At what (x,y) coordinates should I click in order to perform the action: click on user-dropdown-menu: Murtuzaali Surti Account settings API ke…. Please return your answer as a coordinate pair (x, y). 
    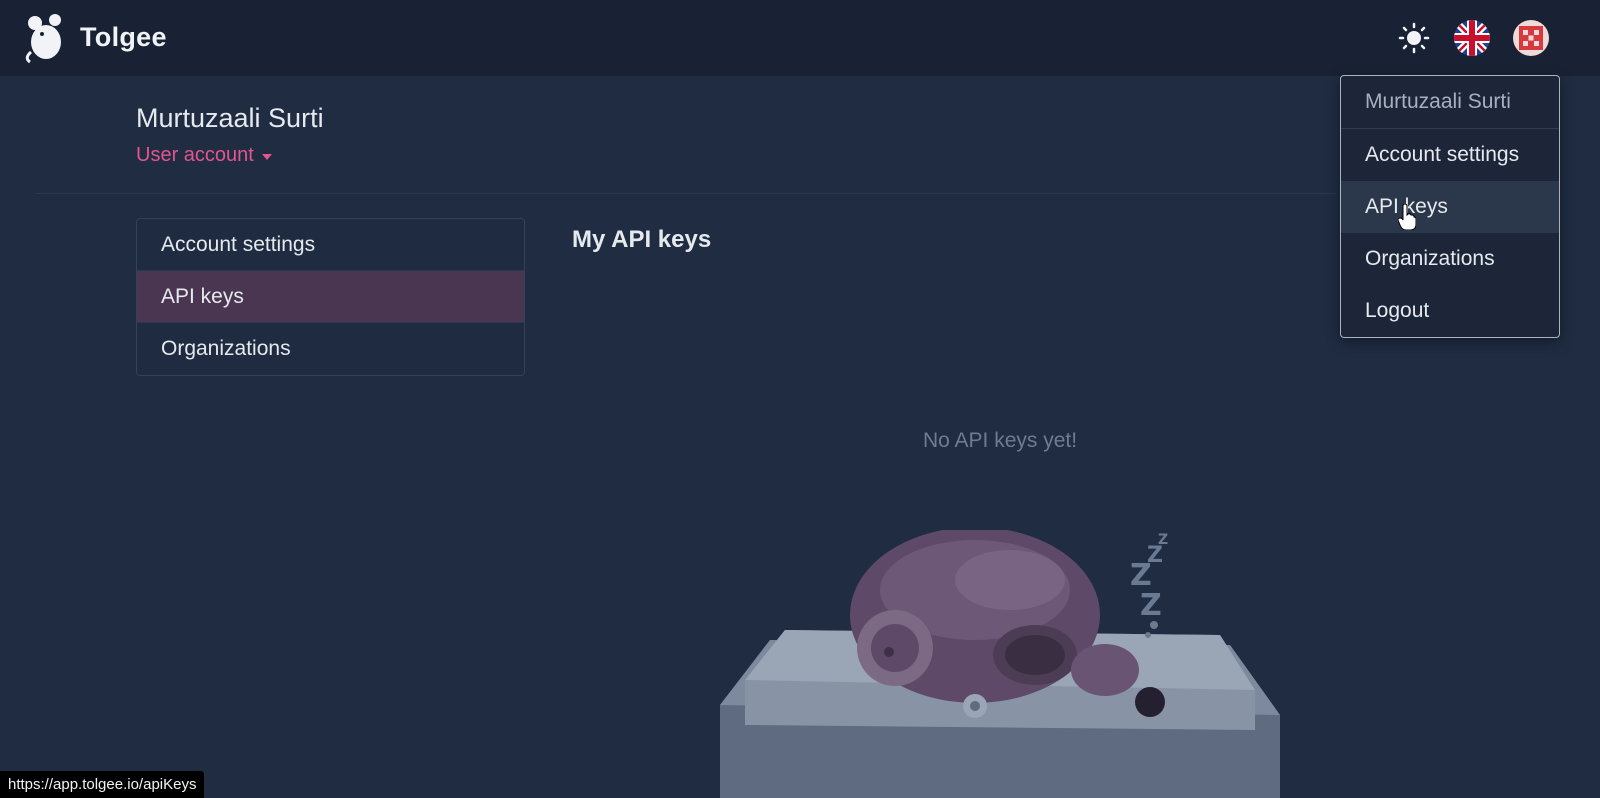
    Looking at the image, I should click on (1450, 206).